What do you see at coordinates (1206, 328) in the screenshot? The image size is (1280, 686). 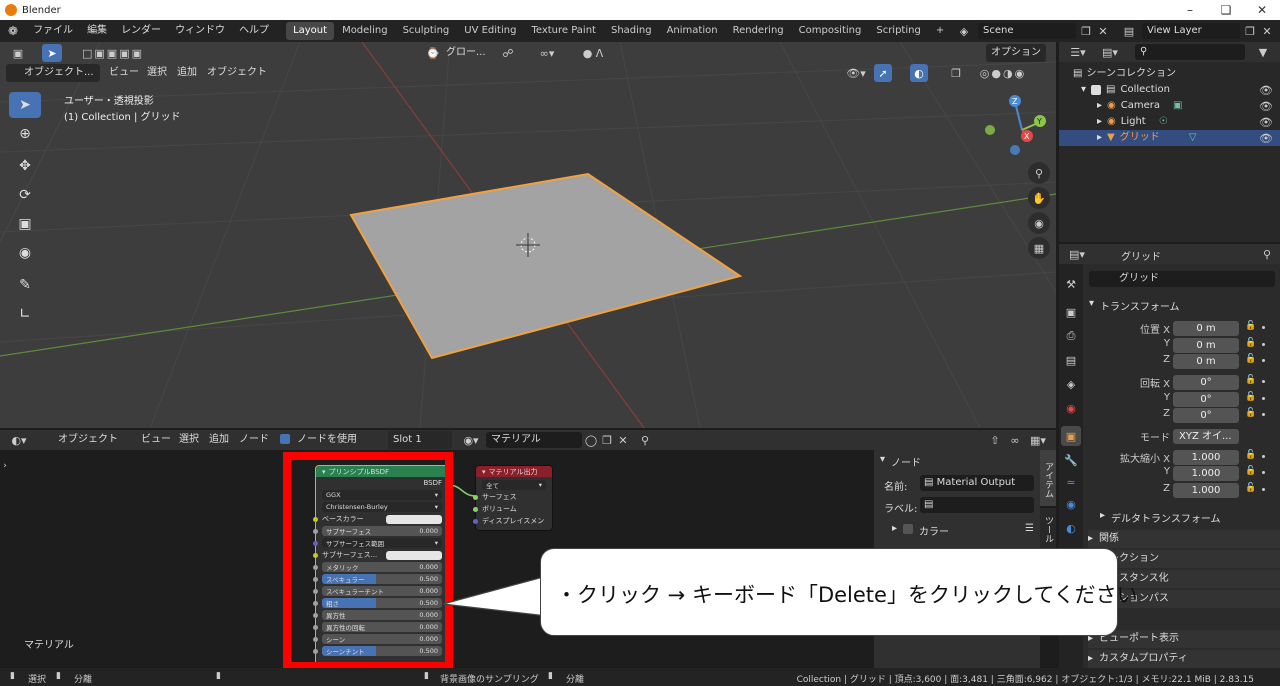 I see `location-x-field: 0 m` at bounding box center [1206, 328].